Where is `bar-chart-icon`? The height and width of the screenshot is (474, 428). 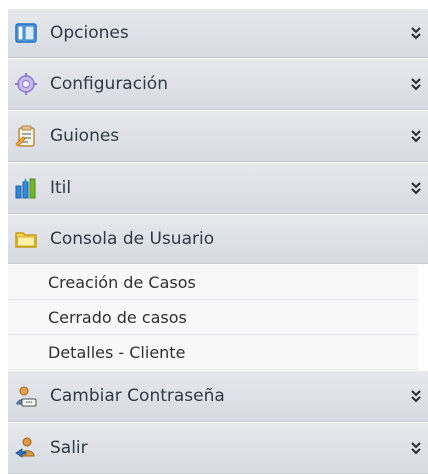
bar-chart-icon is located at coordinates (25, 188).